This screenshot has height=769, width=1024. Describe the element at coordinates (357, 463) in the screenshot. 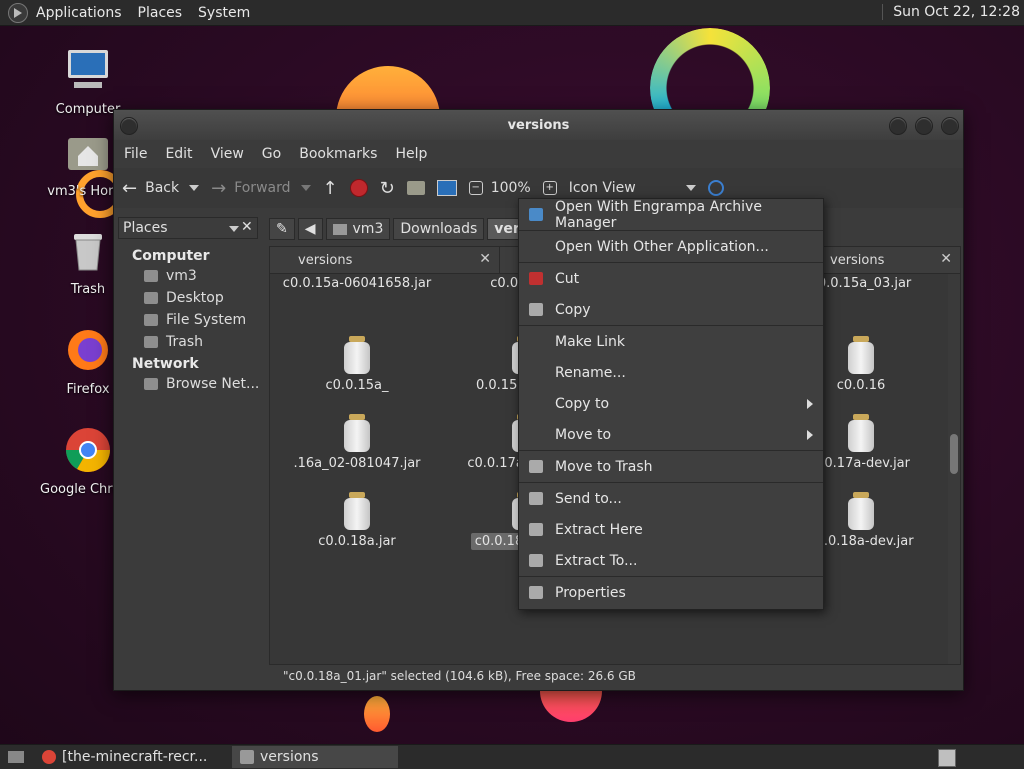

I see `file-name: .16a_02-081047.jar` at that location.